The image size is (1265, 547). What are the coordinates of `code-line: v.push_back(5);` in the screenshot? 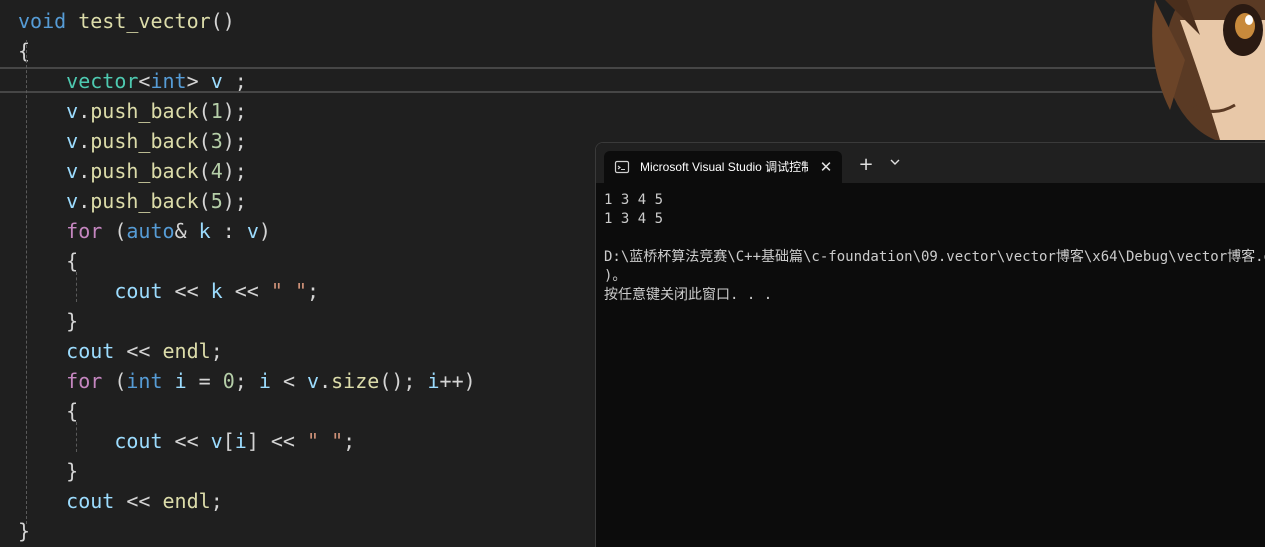 It's located at (132, 201).